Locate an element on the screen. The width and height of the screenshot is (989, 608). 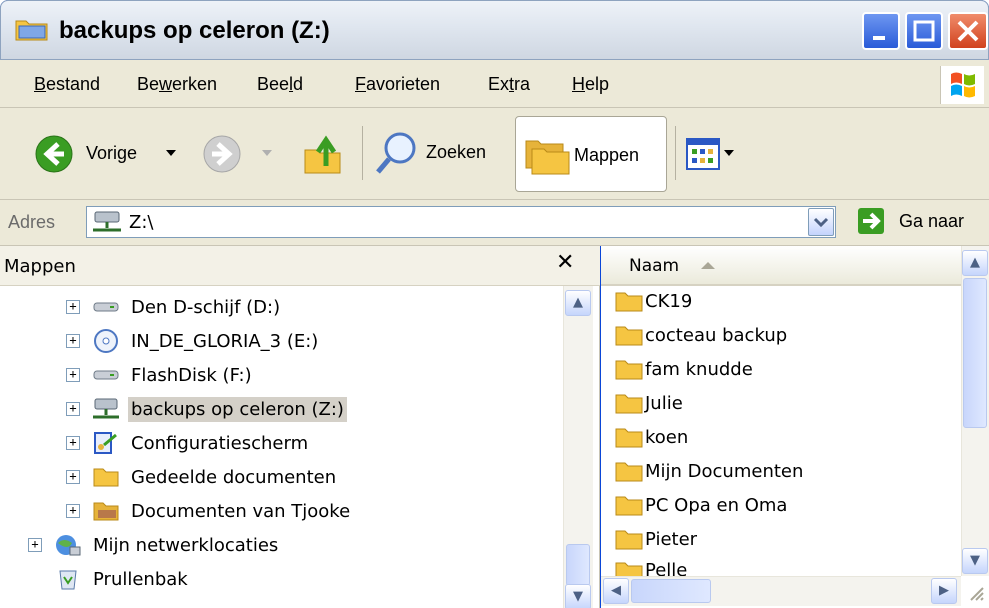
address-field: Z:\ is located at coordinates (461, 222).